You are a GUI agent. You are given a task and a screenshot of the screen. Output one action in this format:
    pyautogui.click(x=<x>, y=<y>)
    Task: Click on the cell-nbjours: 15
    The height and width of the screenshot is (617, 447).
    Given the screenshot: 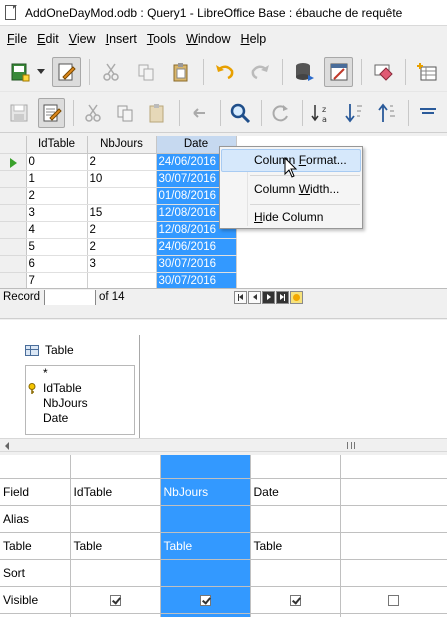 What is the action you would take?
    pyautogui.click(x=122, y=213)
    